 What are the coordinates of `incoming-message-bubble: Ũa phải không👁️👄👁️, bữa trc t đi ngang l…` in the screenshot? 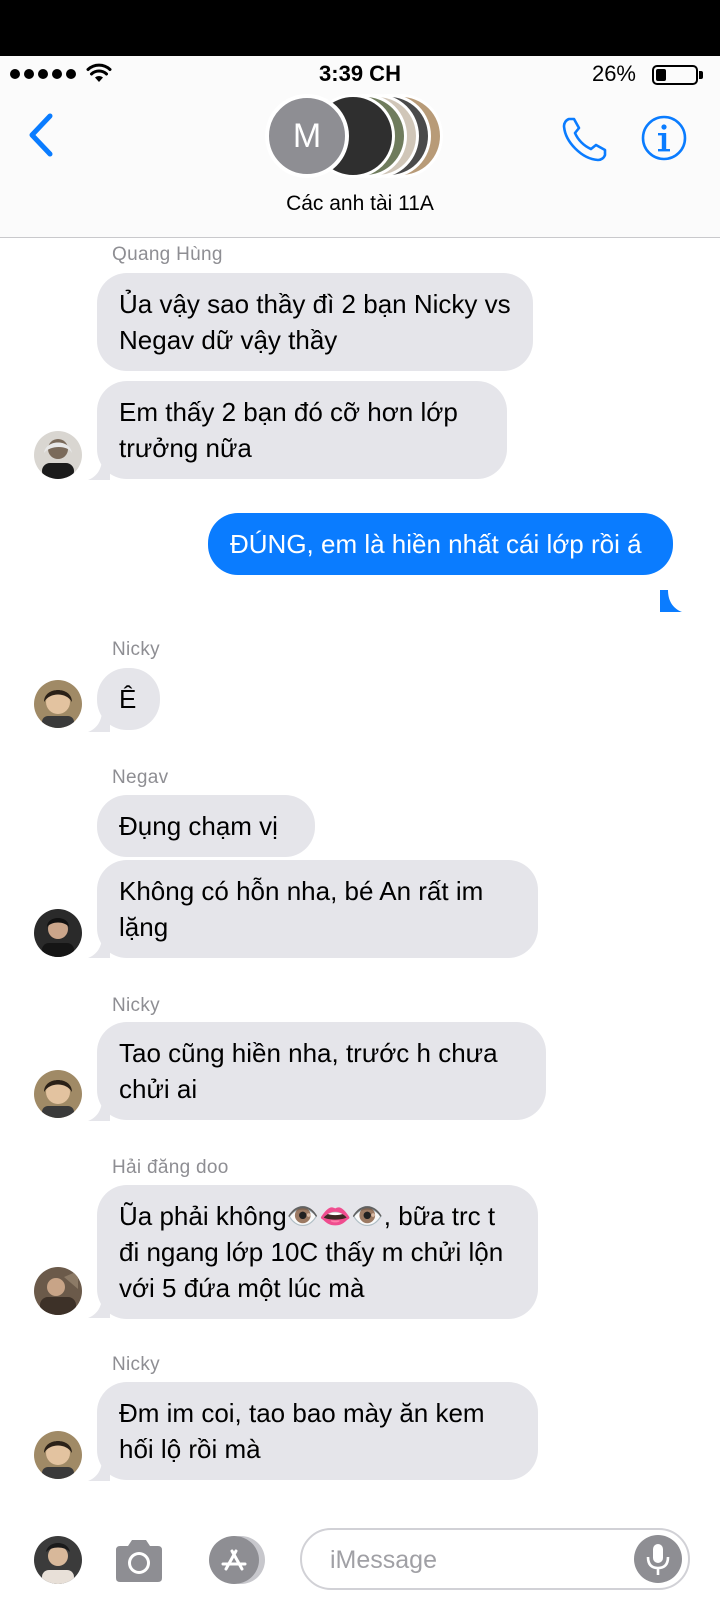 It's located at (317, 1252).